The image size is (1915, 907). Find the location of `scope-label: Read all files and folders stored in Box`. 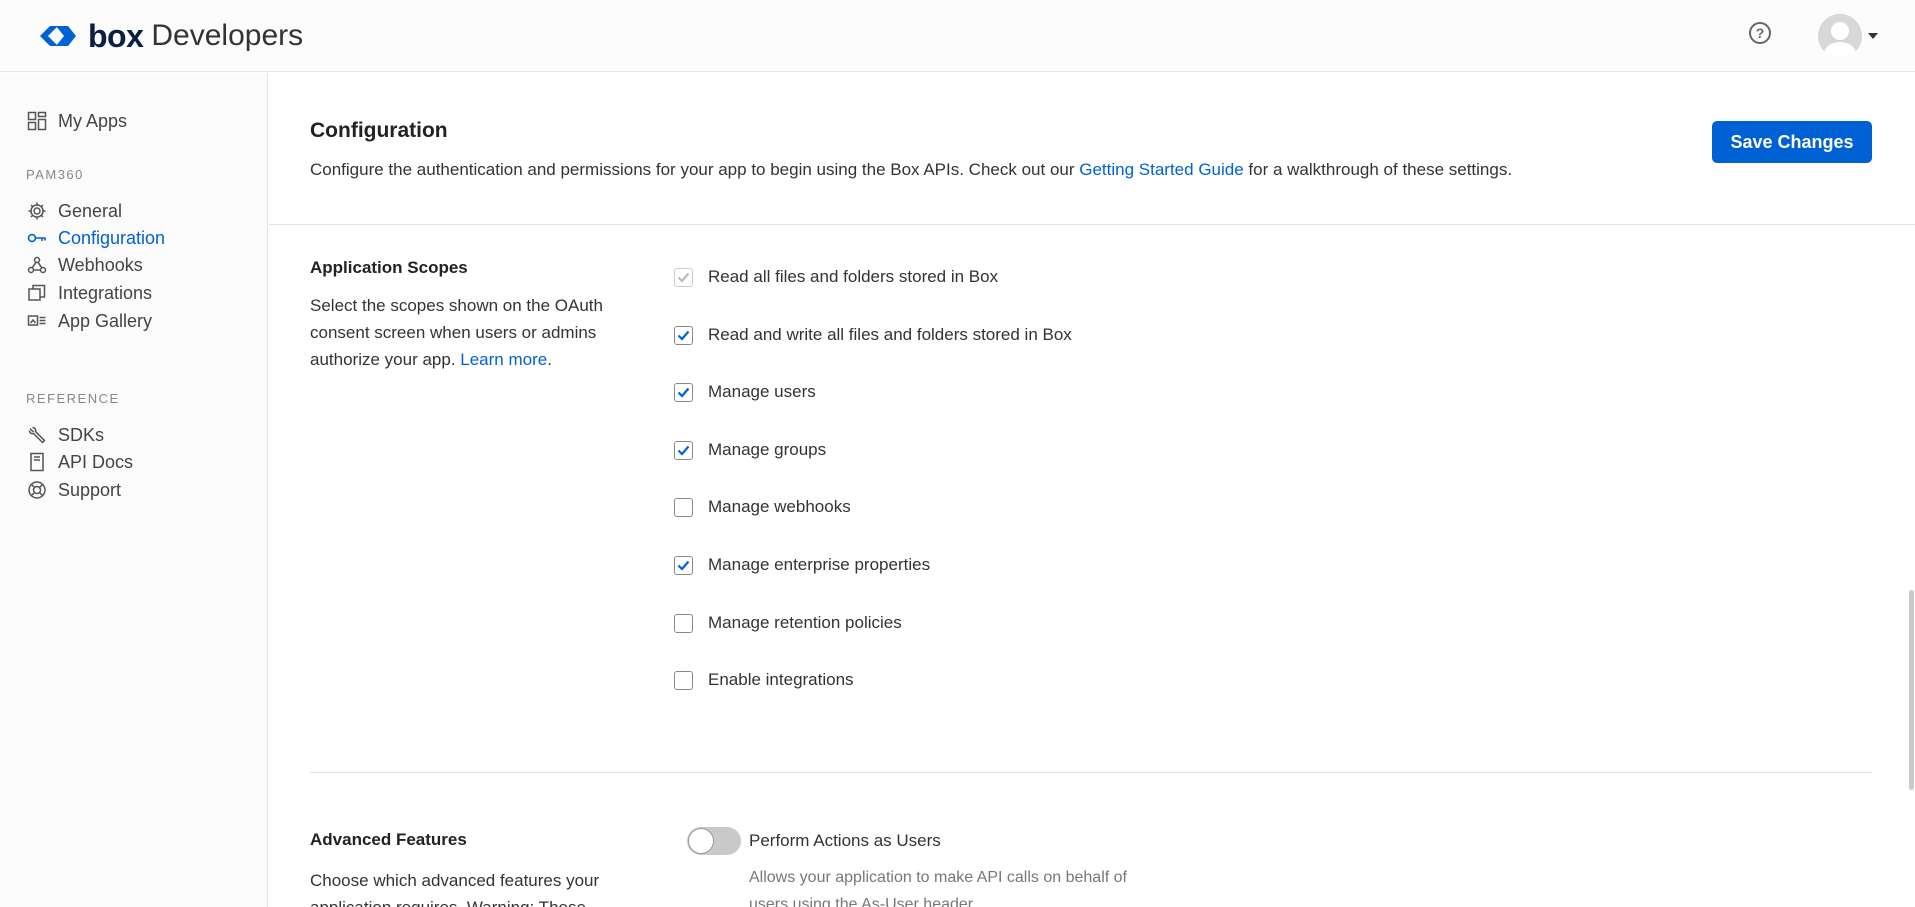

scope-label: Read all files and folders stored in Box is located at coordinates (853, 276).